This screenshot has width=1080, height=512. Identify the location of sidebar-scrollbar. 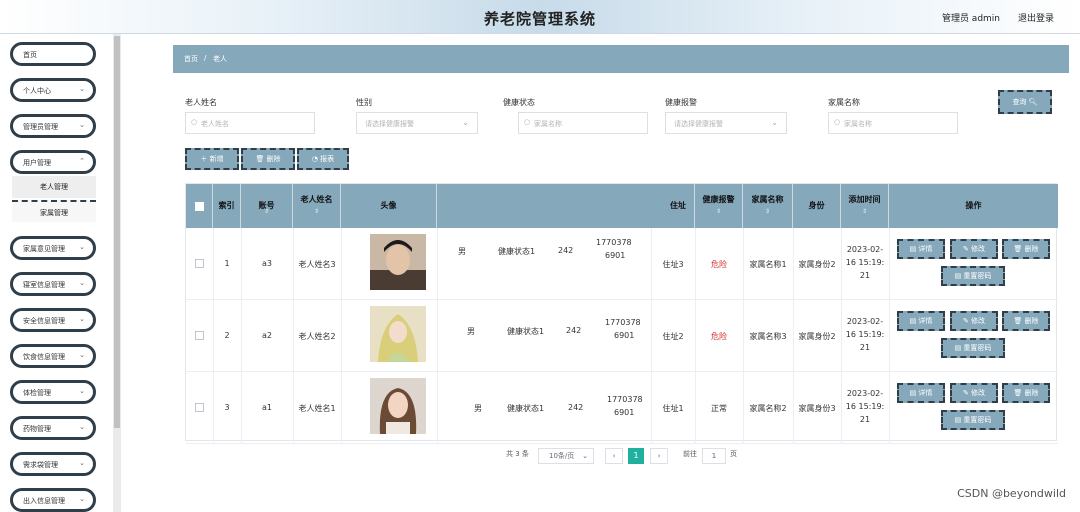
(117, 273).